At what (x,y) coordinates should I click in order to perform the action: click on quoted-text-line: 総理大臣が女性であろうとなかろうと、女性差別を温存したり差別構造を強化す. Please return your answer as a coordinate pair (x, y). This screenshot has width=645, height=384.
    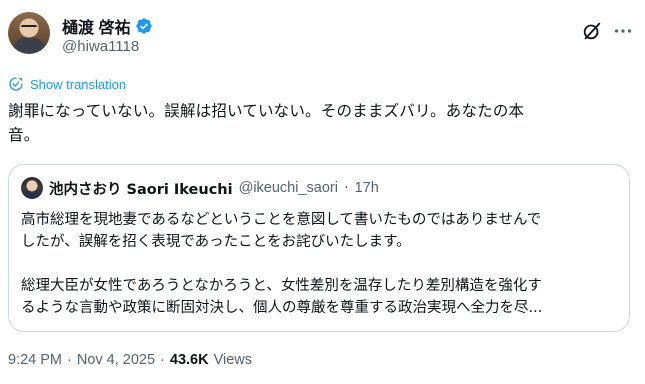
    Looking at the image, I should click on (281, 286).